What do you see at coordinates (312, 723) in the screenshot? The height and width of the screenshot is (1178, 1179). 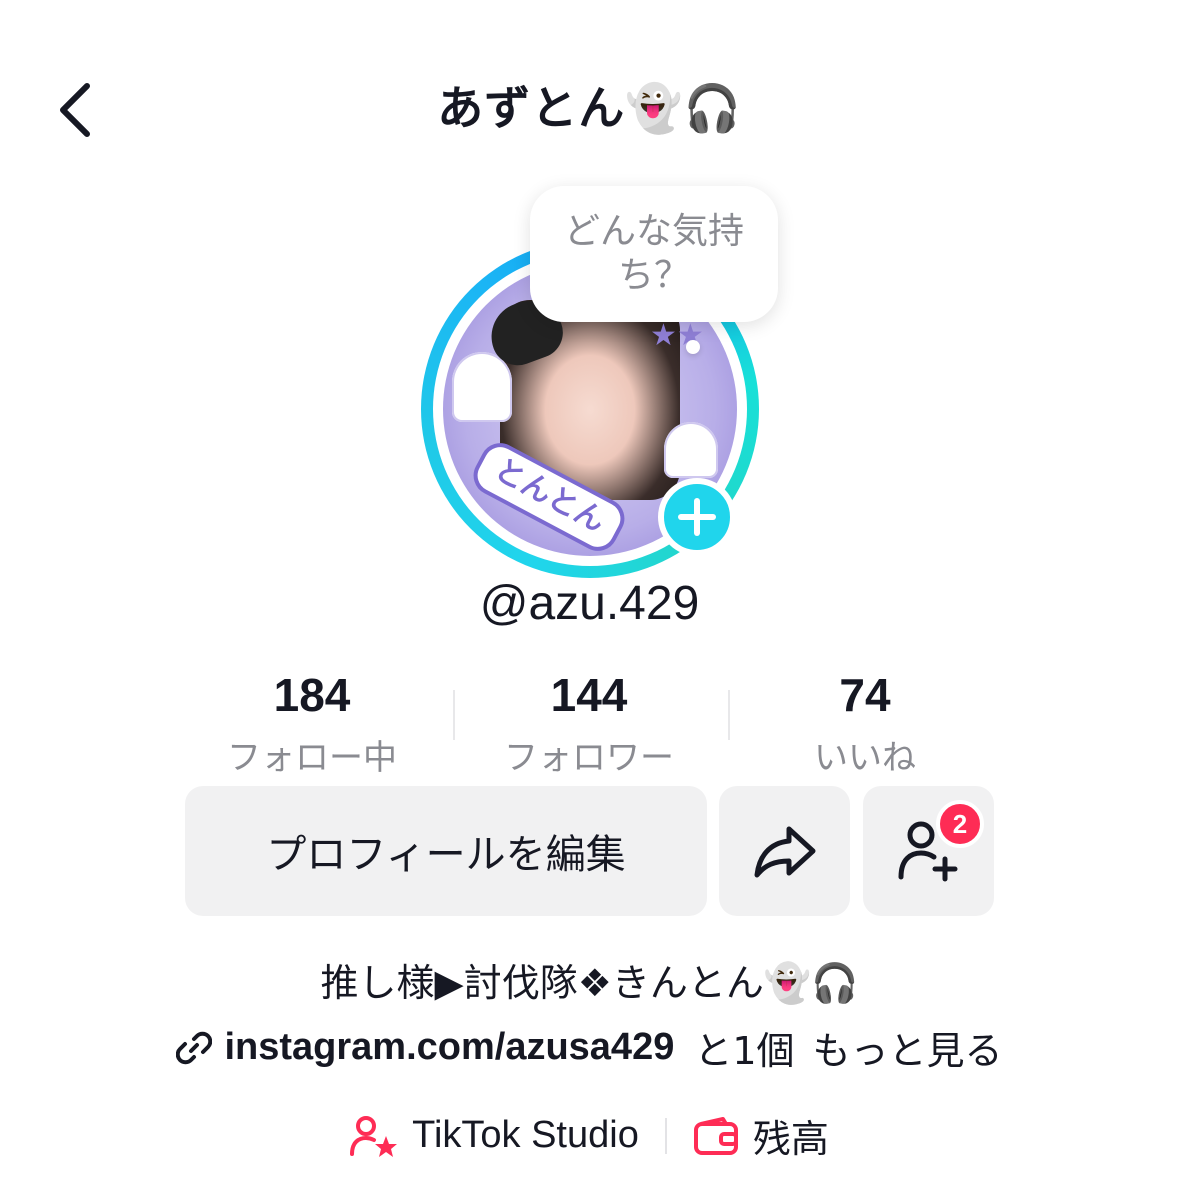 I see `stat-following: 184 フォロー中` at bounding box center [312, 723].